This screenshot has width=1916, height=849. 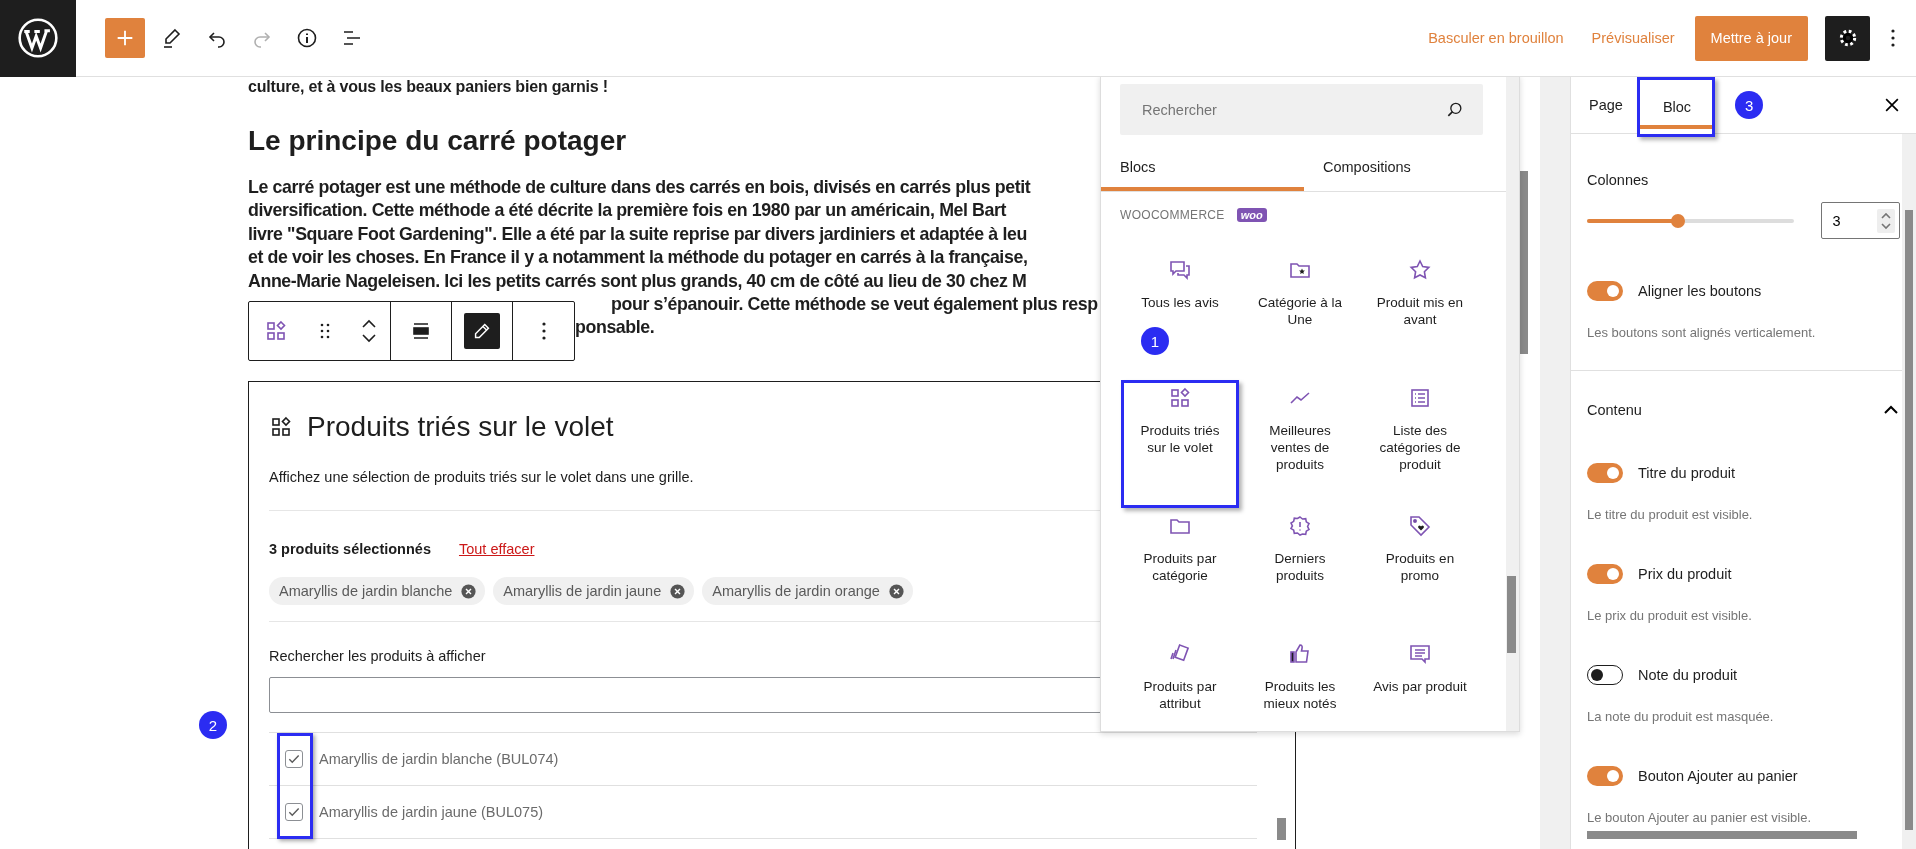 I want to click on chip-label: Amaryllis de jardin blanche, so click(x=366, y=591).